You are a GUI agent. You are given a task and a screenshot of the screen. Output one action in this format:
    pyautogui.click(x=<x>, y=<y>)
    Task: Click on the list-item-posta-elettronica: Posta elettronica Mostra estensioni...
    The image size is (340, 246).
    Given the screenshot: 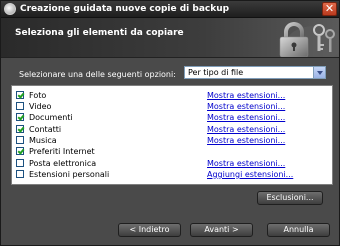 What is the action you would take?
    pyautogui.click(x=172, y=163)
    